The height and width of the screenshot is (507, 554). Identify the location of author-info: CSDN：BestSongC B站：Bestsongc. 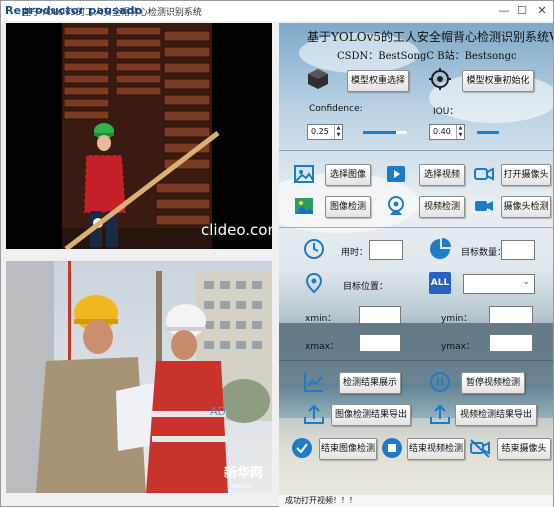
(427, 56).